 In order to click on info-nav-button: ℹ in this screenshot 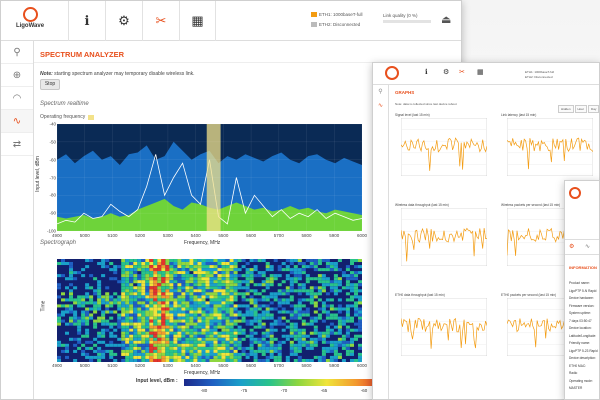, I will do `click(86, 21)`.